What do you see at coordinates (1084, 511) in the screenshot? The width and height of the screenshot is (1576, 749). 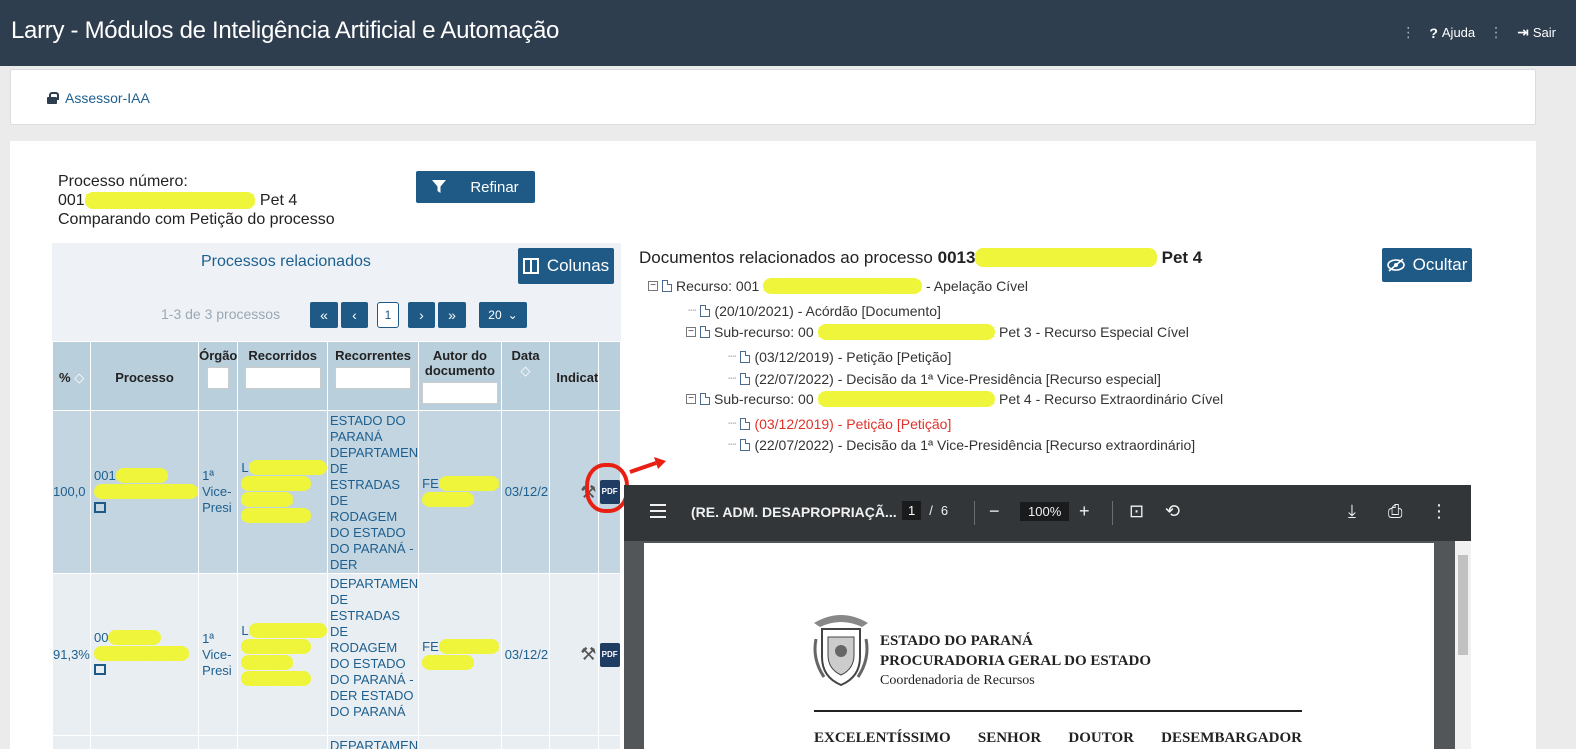 I see `zoom-in-icon: +` at bounding box center [1084, 511].